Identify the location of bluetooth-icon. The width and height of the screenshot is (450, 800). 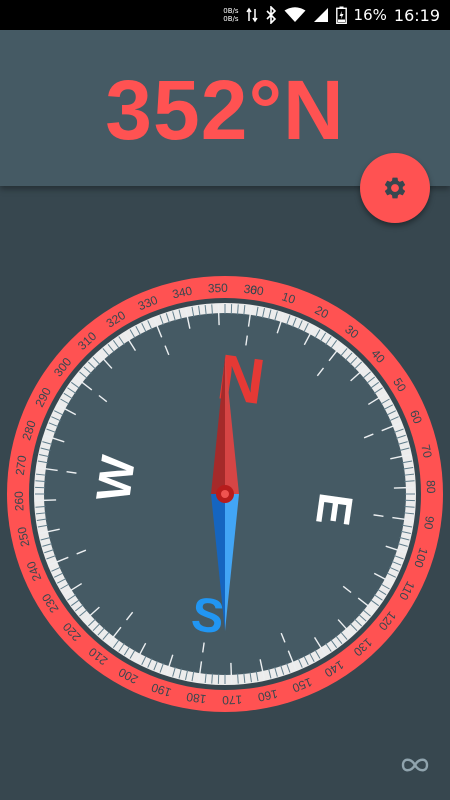
(271, 15).